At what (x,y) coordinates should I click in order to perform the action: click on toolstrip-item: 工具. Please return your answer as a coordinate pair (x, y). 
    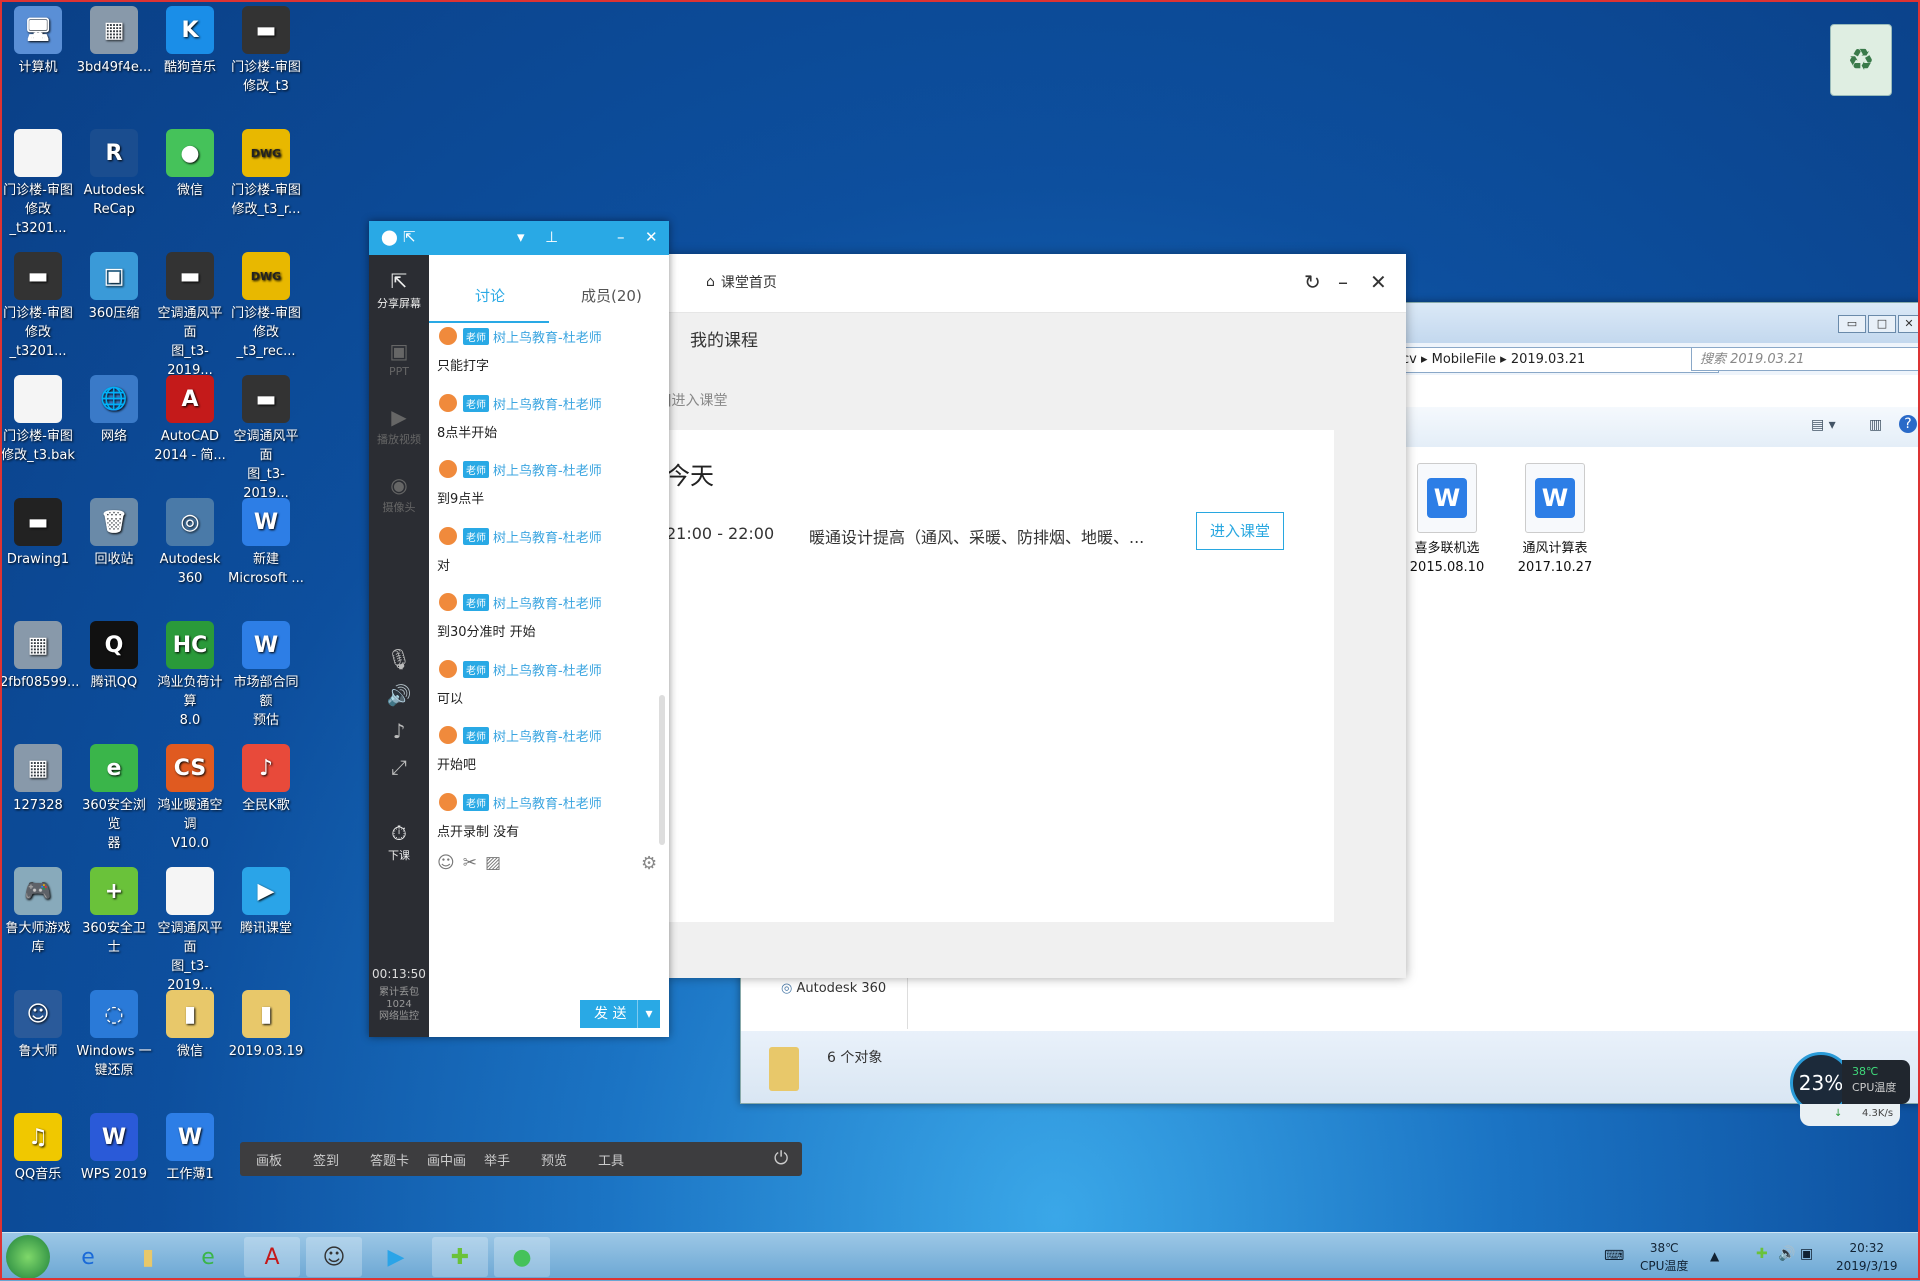
    Looking at the image, I should click on (611, 1159).